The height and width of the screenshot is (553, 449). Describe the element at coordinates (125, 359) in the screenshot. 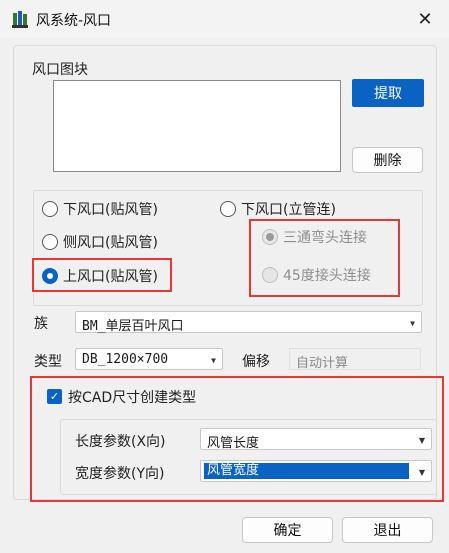

I see `type-value: DB_1200×700` at that location.